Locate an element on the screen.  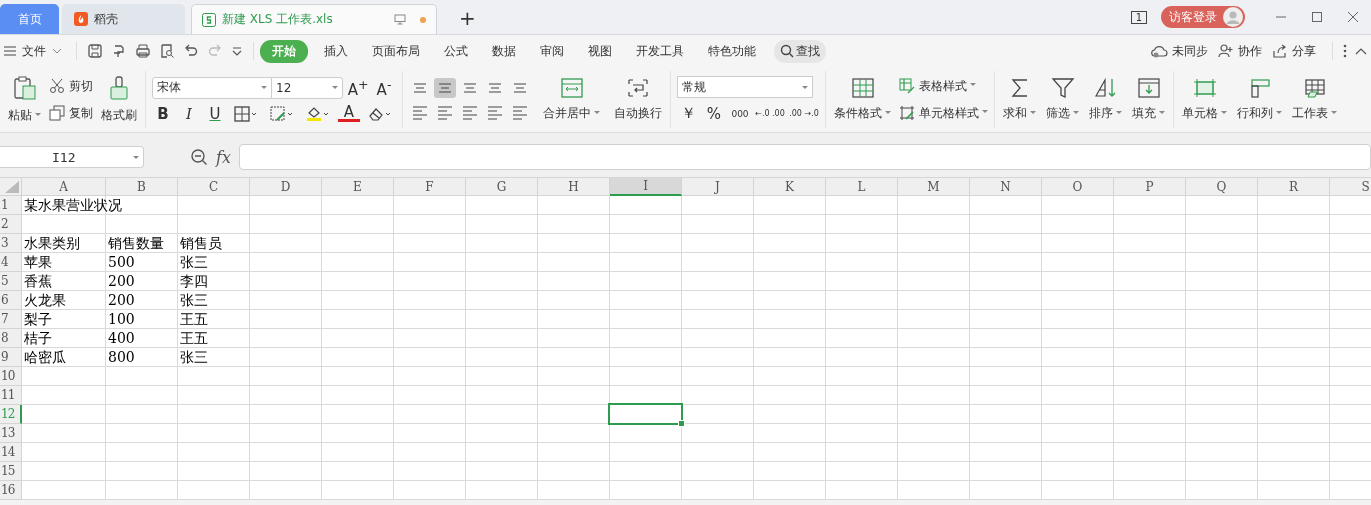
sum-button: 求和 is located at coordinates (1019, 99).